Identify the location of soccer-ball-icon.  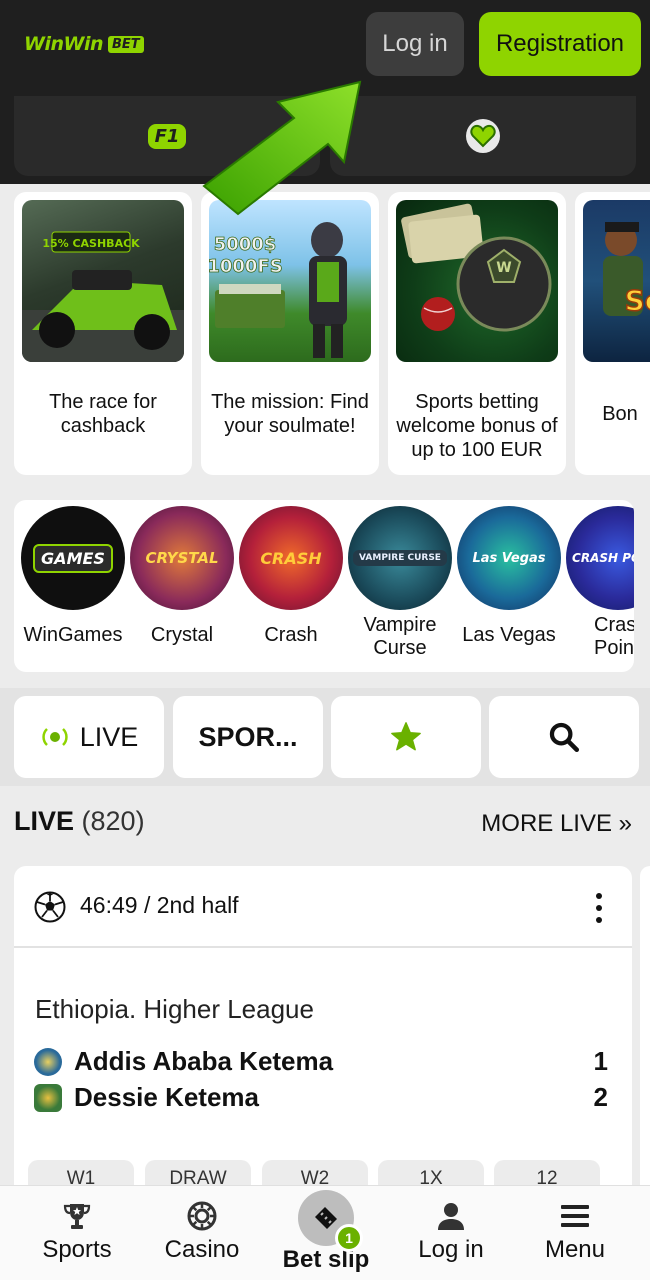
(50, 907).